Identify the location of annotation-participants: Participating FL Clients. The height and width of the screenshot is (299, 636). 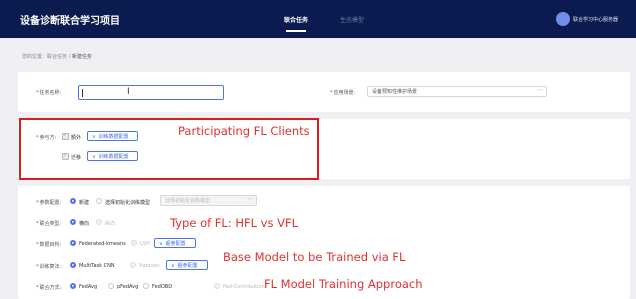
(244, 131).